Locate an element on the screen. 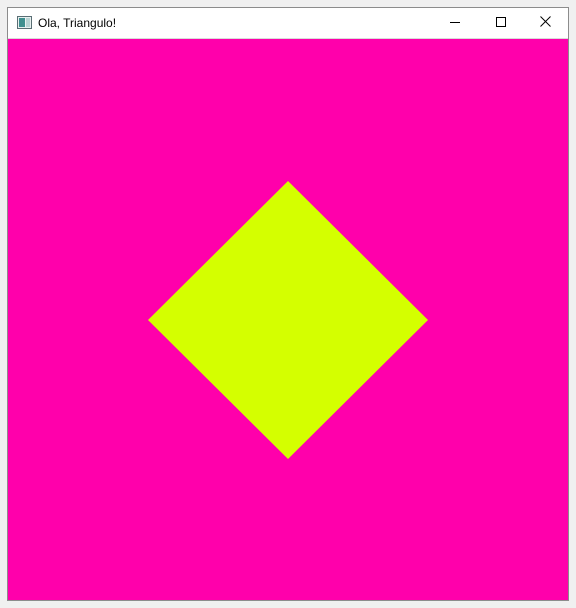 Image resolution: width=576 pixels, height=608 pixels. maximize-icon is located at coordinates (501, 23).